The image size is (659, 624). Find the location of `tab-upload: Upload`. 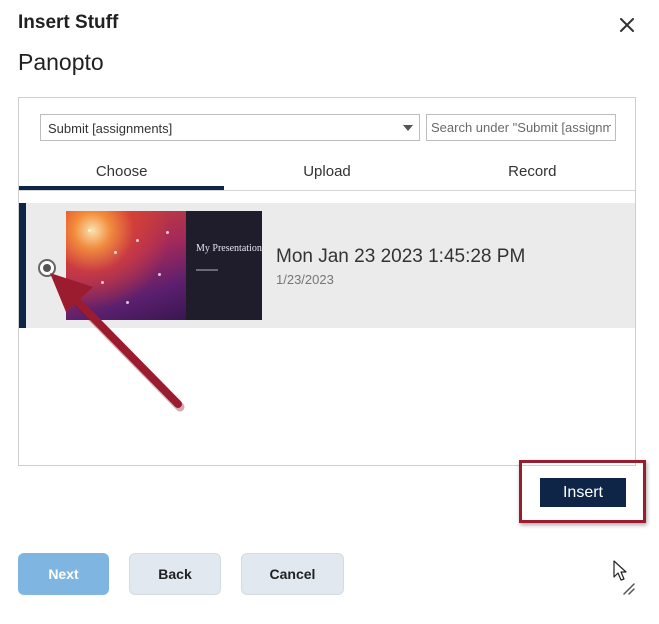

tab-upload: Upload is located at coordinates (326, 172).